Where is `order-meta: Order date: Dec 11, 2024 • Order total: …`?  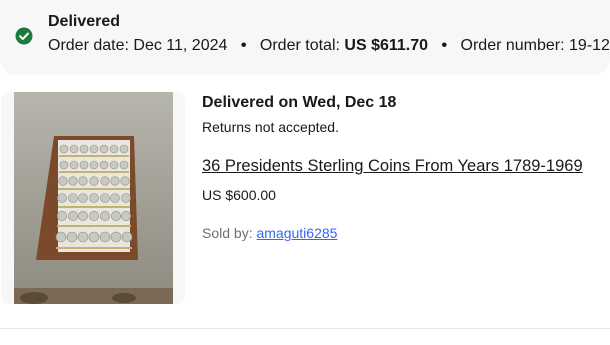
order-meta: Order date: Dec 11, 2024 • Order total: … is located at coordinates (329, 46).